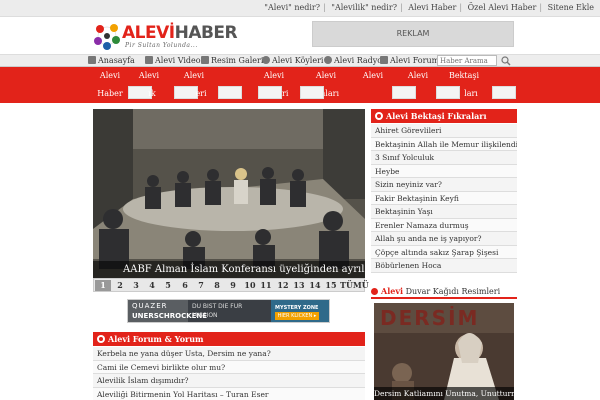  What do you see at coordinates (229, 381) in the screenshot?
I see `forum-item: Alevilik İslam dışımıdır?` at bounding box center [229, 381].